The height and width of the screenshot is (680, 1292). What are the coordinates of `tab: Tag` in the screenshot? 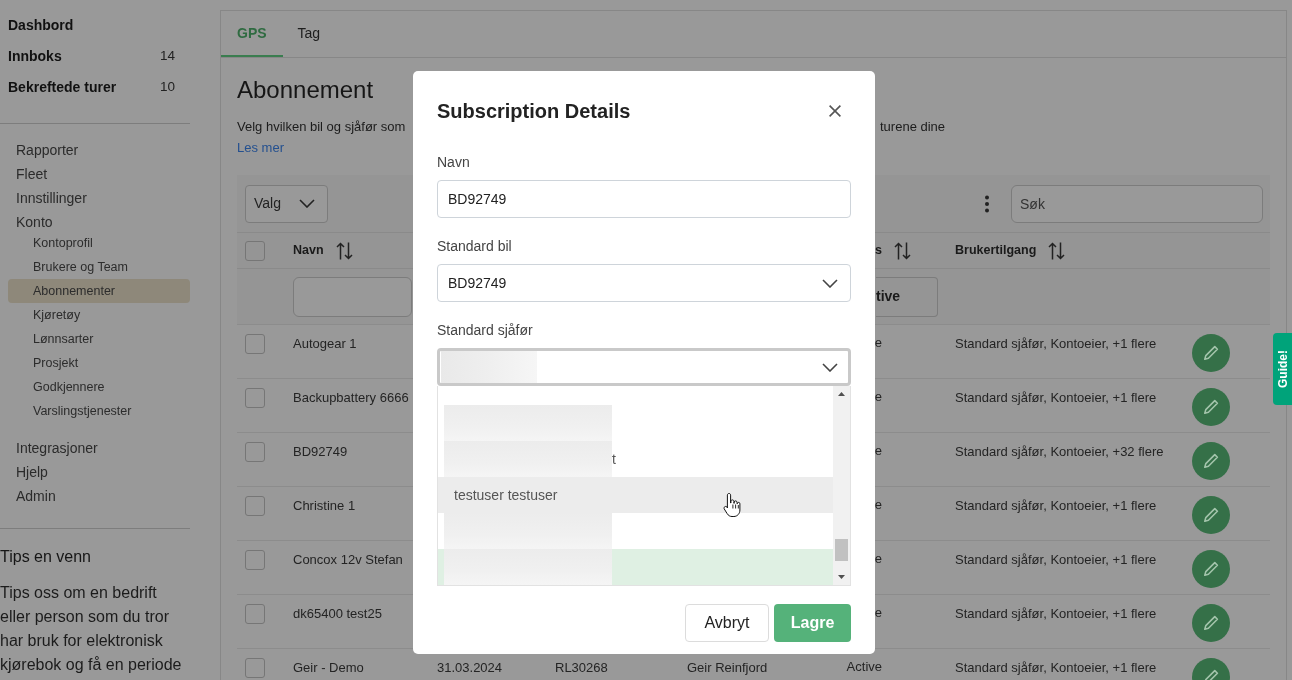 It's located at (309, 34).